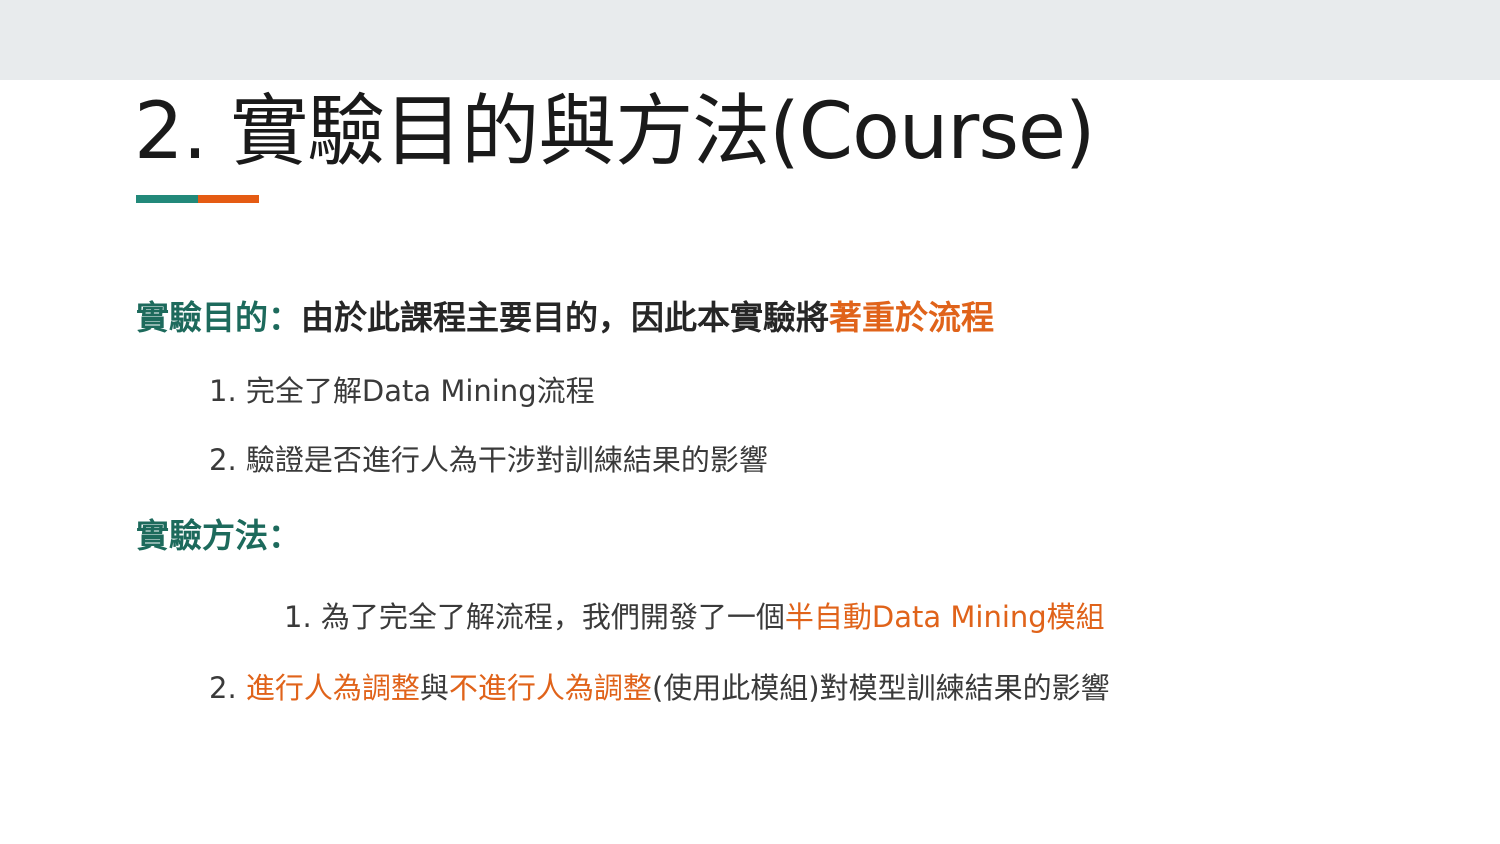  Describe the element at coordinates (228, 199) in the screenshot. I see `title-underline-orange` at that location.